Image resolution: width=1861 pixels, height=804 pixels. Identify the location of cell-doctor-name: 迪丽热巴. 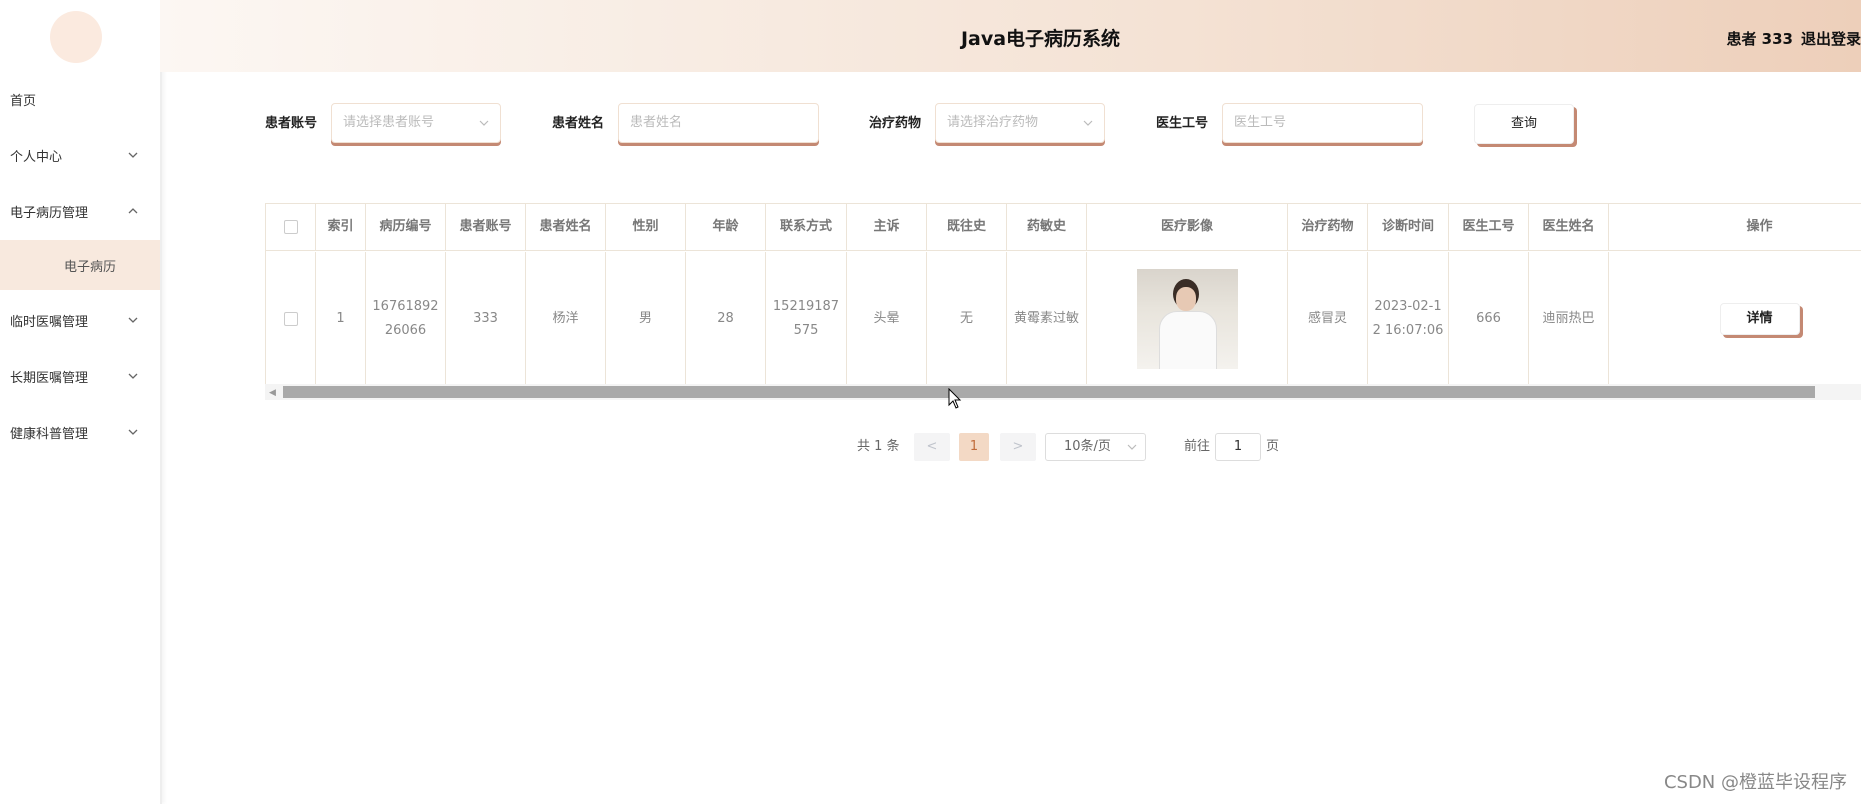
(1569, 319).